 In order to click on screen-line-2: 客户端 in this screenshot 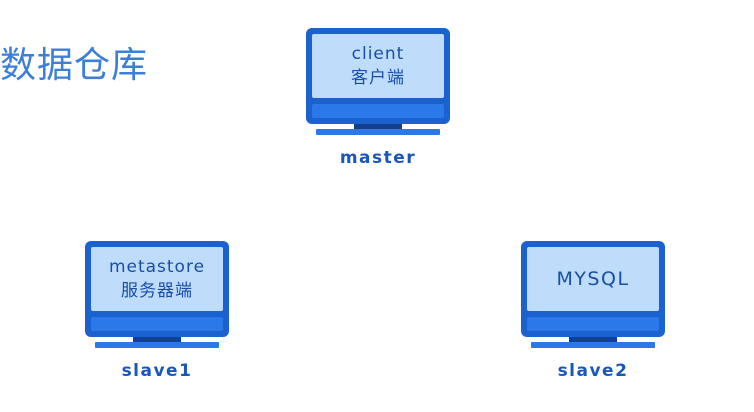, I will do `click(378, 78)`.